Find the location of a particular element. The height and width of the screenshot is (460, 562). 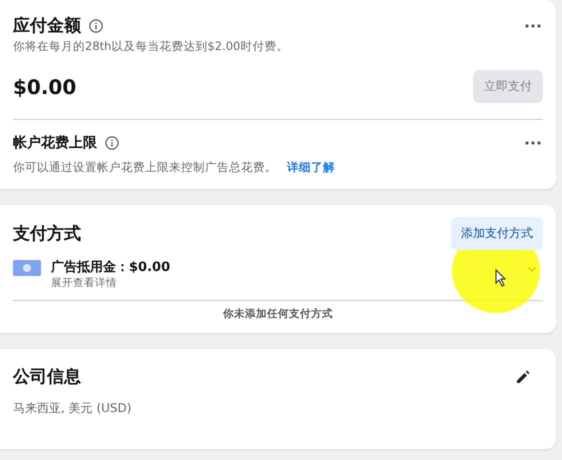

coupon-icon is located at coordinates (27, 268).